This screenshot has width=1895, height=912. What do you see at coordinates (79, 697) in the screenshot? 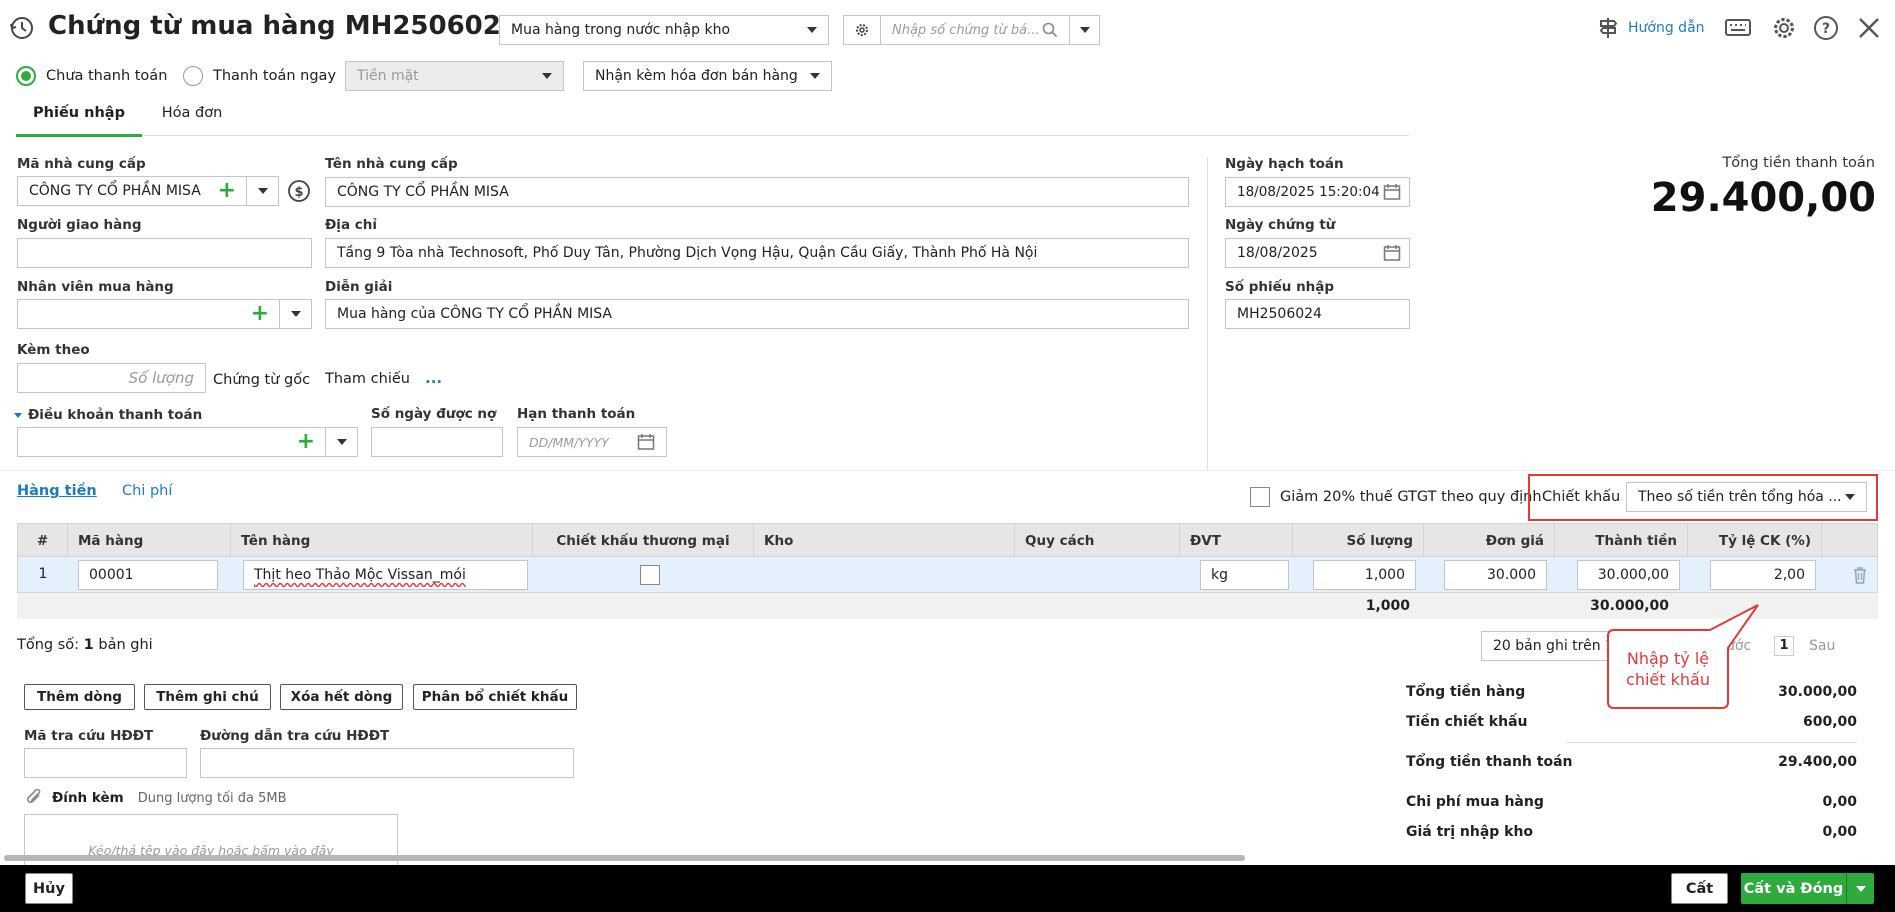
I see `add-row-button: Thêm dòng` at bounding box center [79, 697].